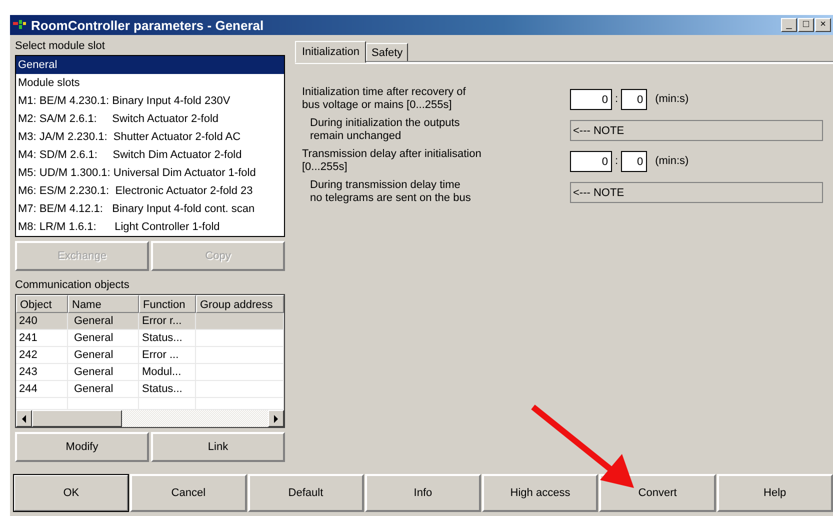  What do you see at coordinates (823, 25) in the screenshot?
I see `window-control-button: ×` at bounding box center [823, 25].